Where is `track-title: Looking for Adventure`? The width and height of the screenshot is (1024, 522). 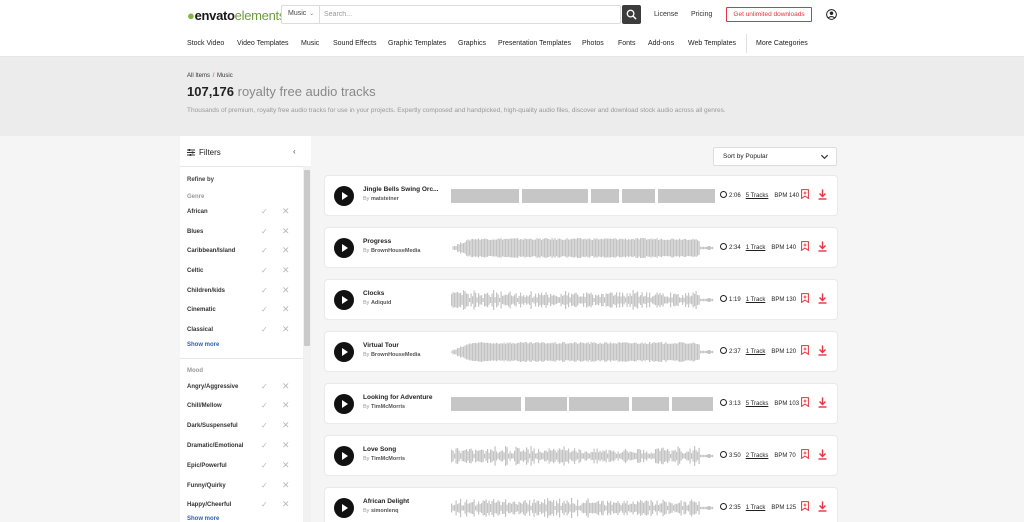
track-title: Looking for Adventure is located at coordinates (397, 397).